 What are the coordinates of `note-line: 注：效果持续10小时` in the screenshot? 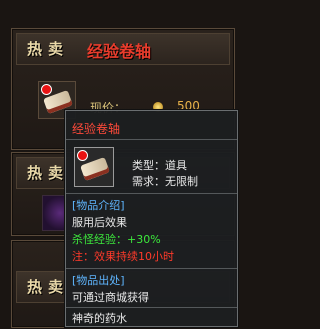 It's located at (123, 256).